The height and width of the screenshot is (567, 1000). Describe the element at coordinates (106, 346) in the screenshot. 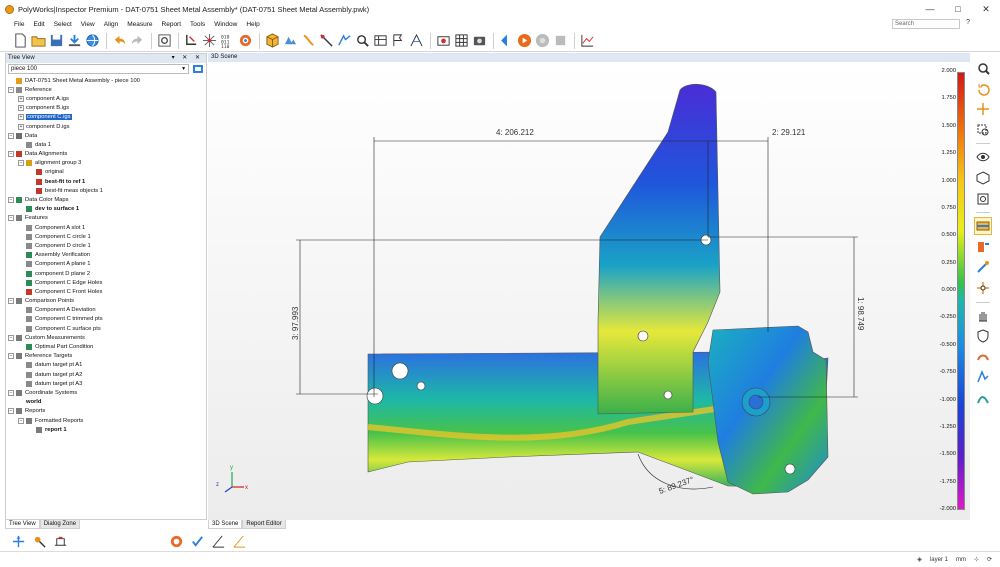

I see `tree-item: Optimal Part Condition` at that location.